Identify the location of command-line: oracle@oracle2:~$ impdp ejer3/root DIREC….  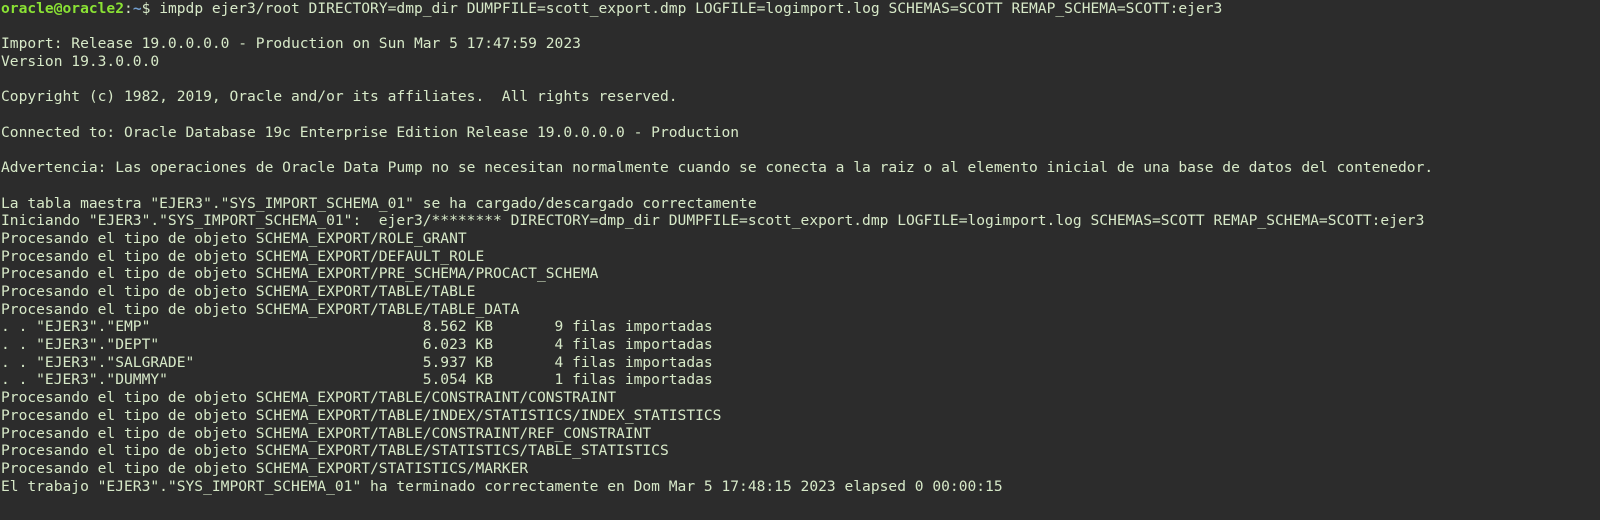
(800, 9).